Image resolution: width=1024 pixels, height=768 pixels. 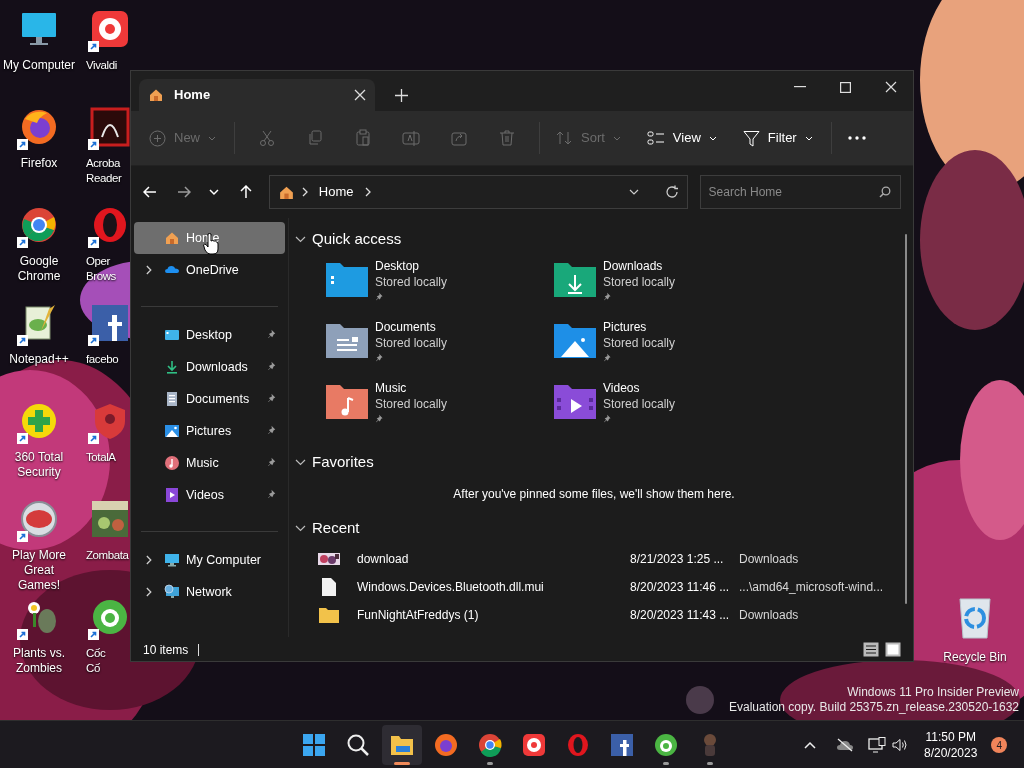 I want to click on desktop-icon-label: 360 Total Security, so click(x=39, y=465).